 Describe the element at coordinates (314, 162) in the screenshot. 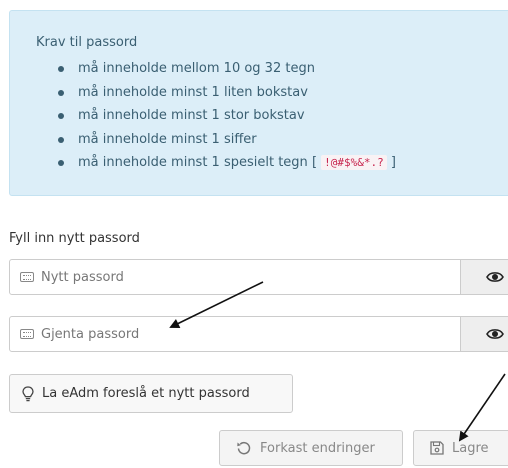

I see `bracket-open: [` at that location.